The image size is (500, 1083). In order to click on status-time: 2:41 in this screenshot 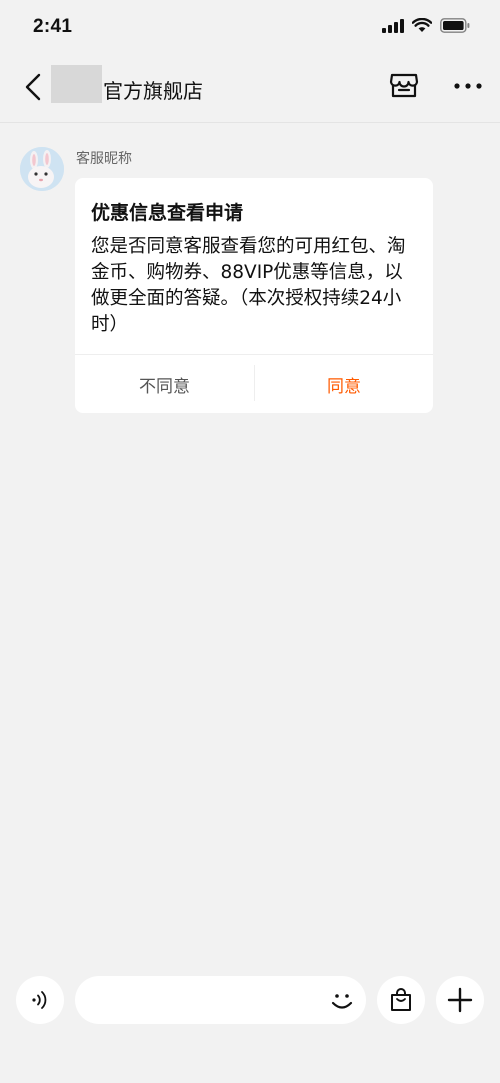, I will do `click(53, 26)`.